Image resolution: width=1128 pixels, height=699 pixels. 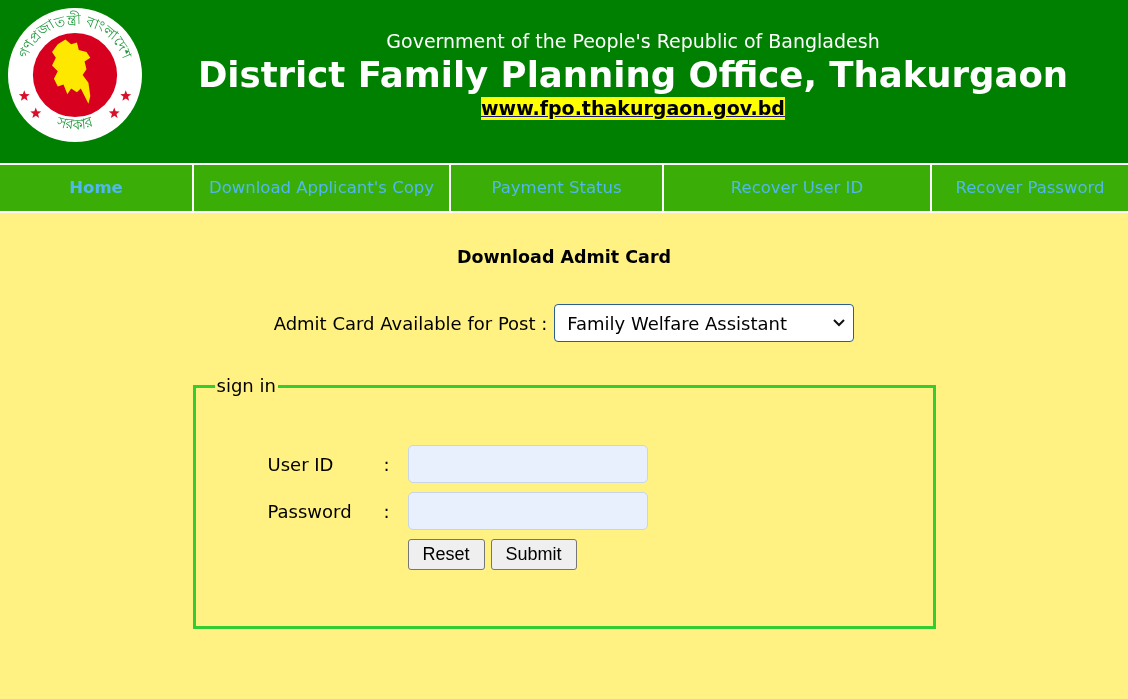 What do you see at coordinates (320, 188) in the screenshot?
I see `nav-tab: Download Applicant's Copy` at bounding box center [320, 188].